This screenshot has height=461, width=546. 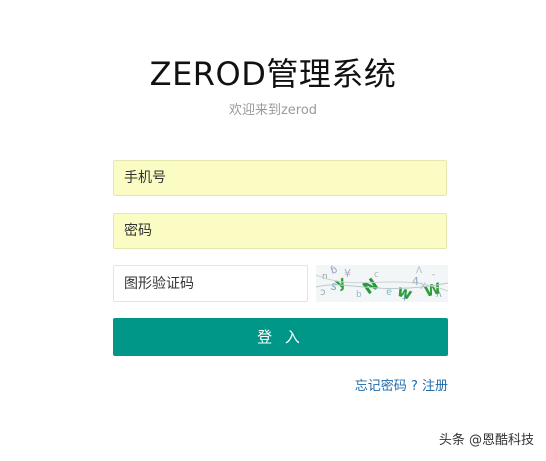 I want to click on password-input, so click(x=280, y=231).